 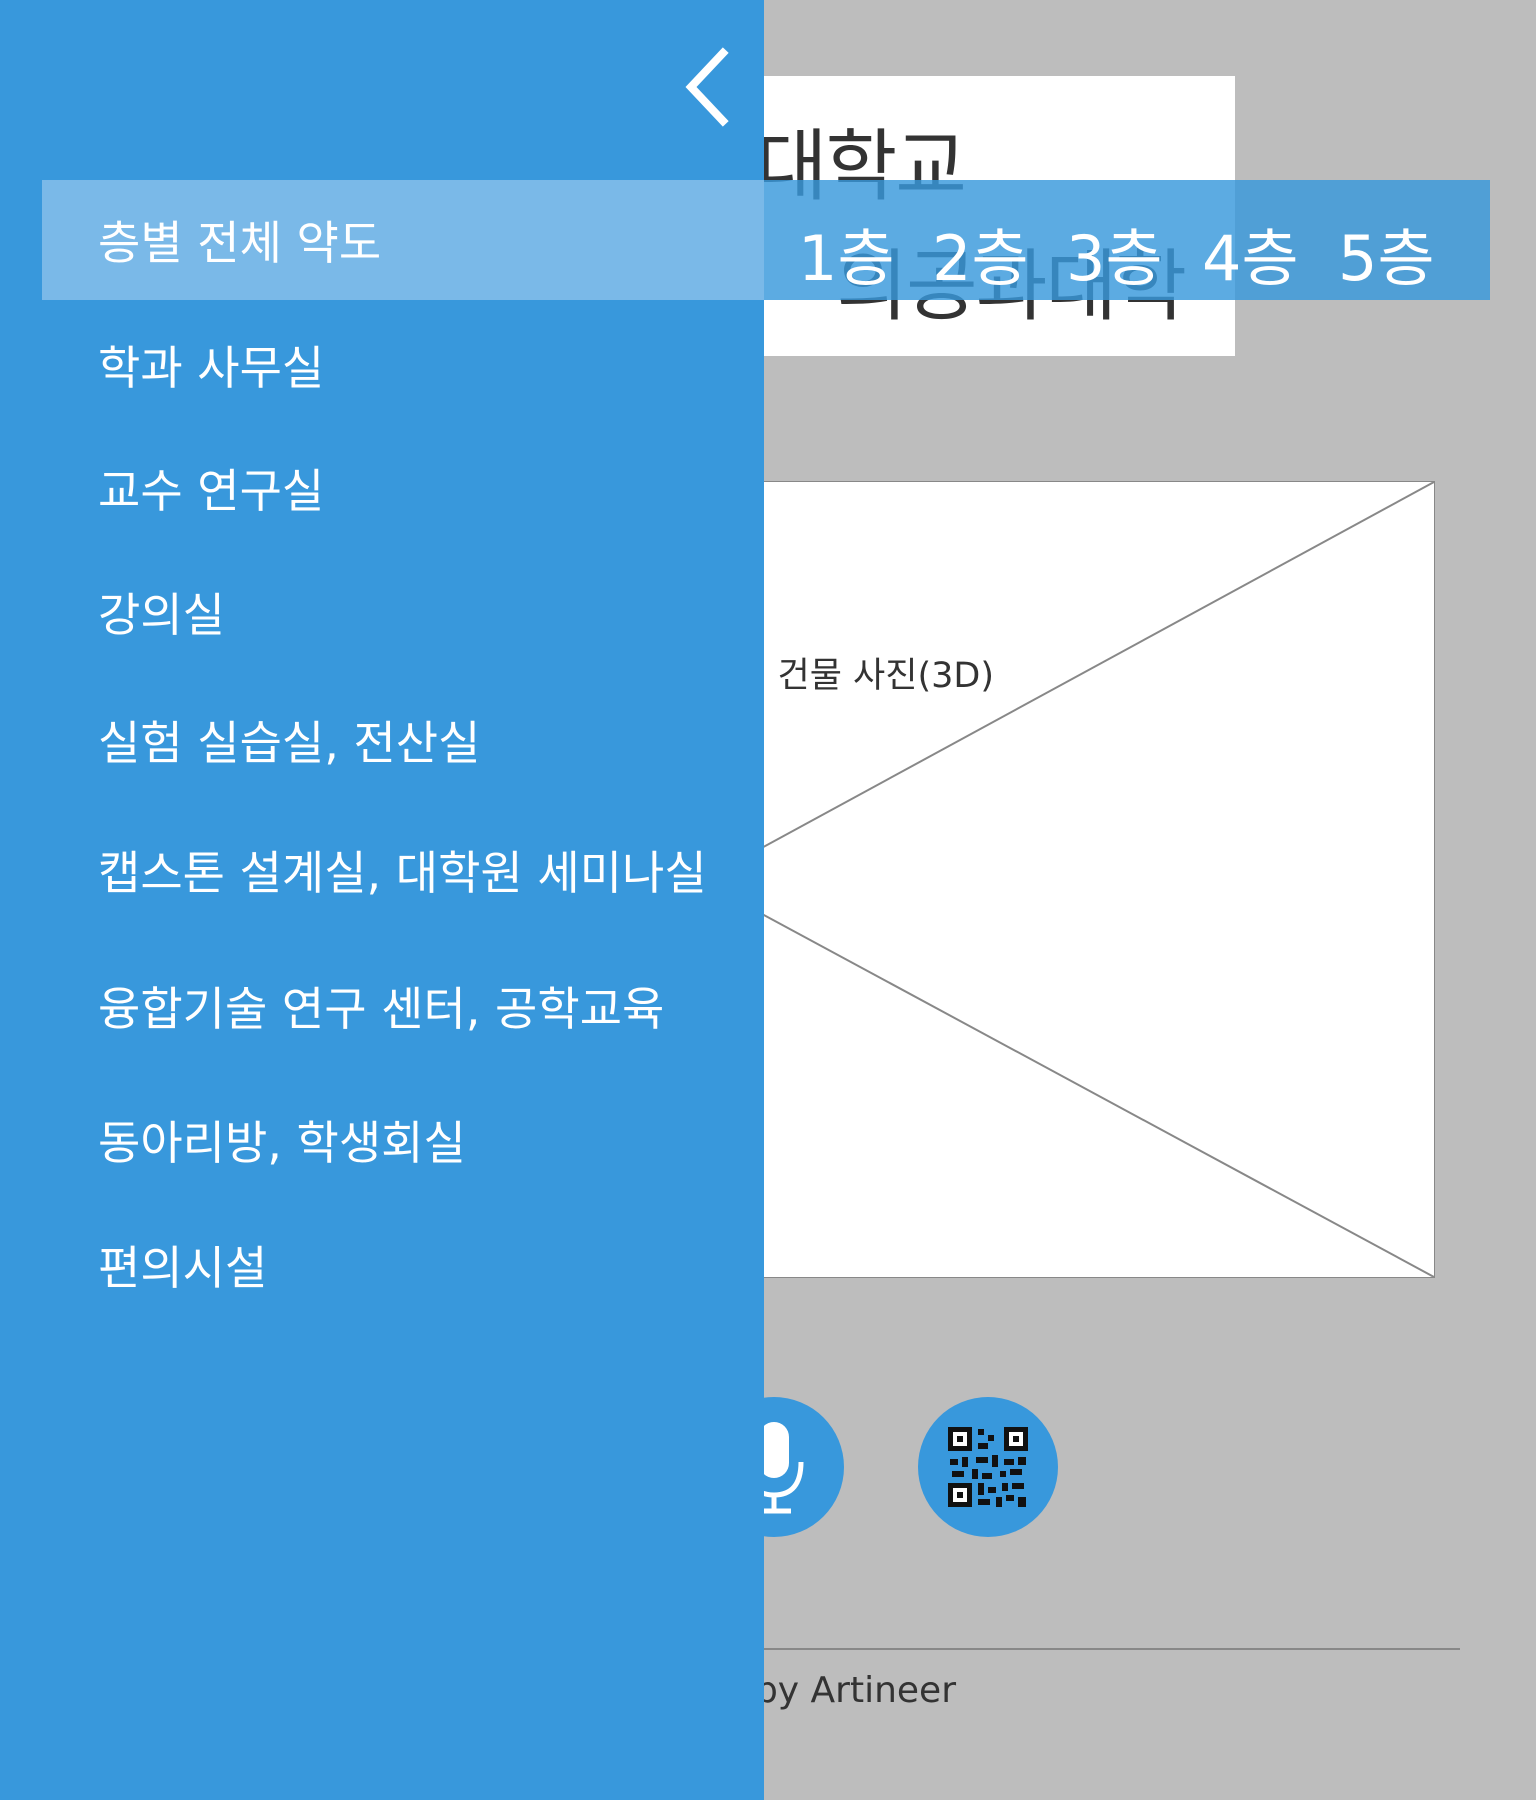 What do you see at coordinates (403, 488) in the screenshot?
I see `menu-item-professor-office: 교수 연구실` at bounding box center [403, 488].